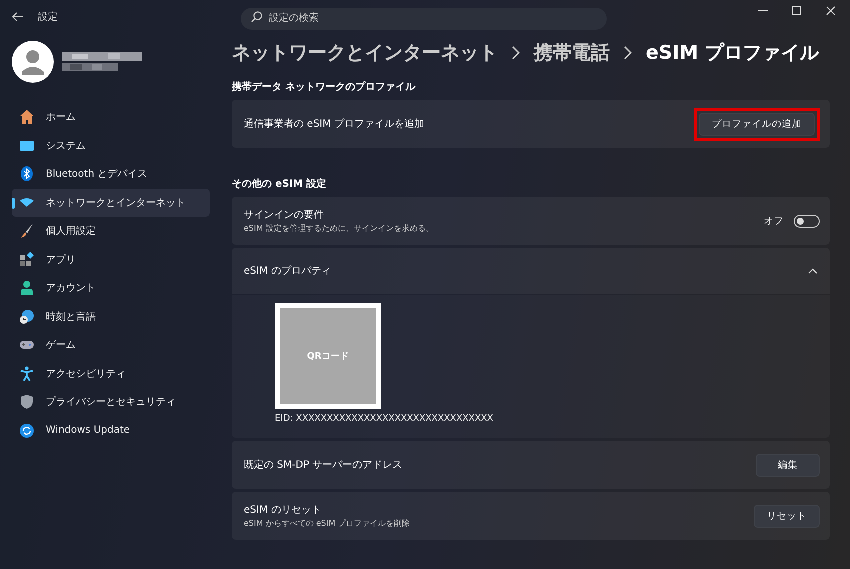  Describe the element at coordinates (111, 260) in the screenshot. I see `nav-item: アプリ` at that location.